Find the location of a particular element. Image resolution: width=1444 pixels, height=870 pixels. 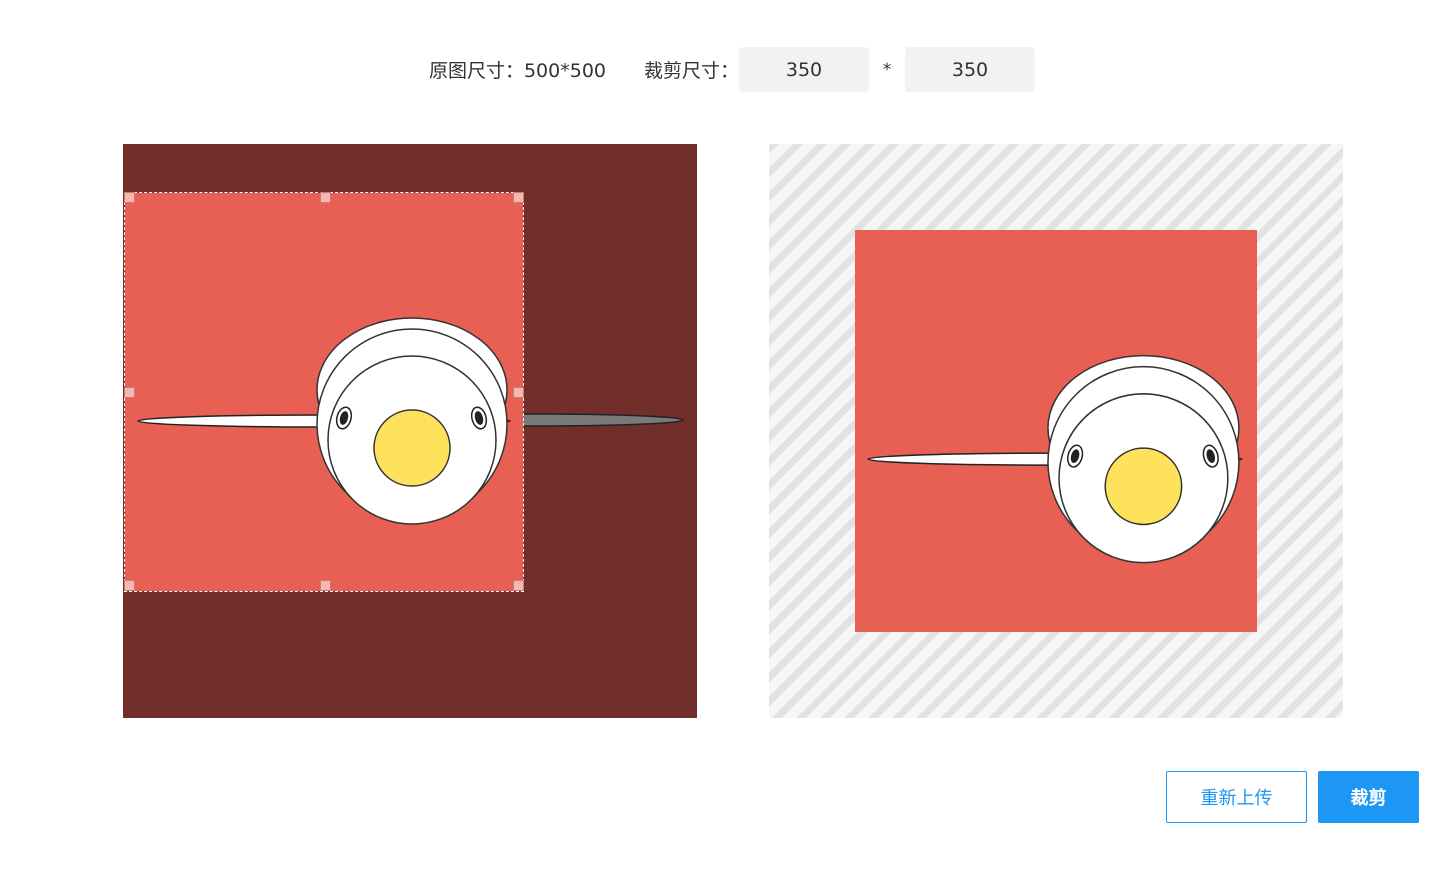

crop-handle-middle-right is located at coordinates (518, 392).